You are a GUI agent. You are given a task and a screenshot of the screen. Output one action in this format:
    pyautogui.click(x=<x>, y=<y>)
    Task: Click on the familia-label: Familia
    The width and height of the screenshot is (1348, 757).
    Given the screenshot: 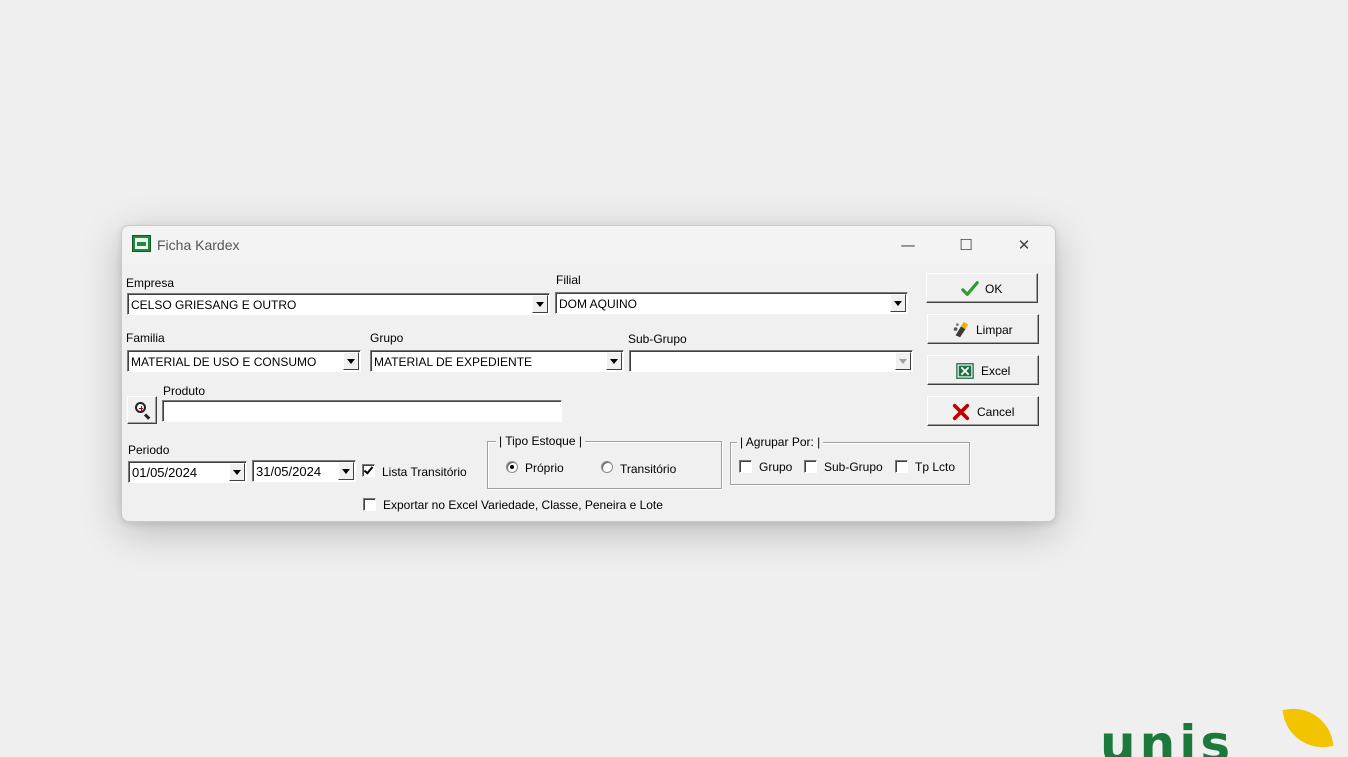 What is the action you would take?
    pyautogui.click(x=145, y=338)
    